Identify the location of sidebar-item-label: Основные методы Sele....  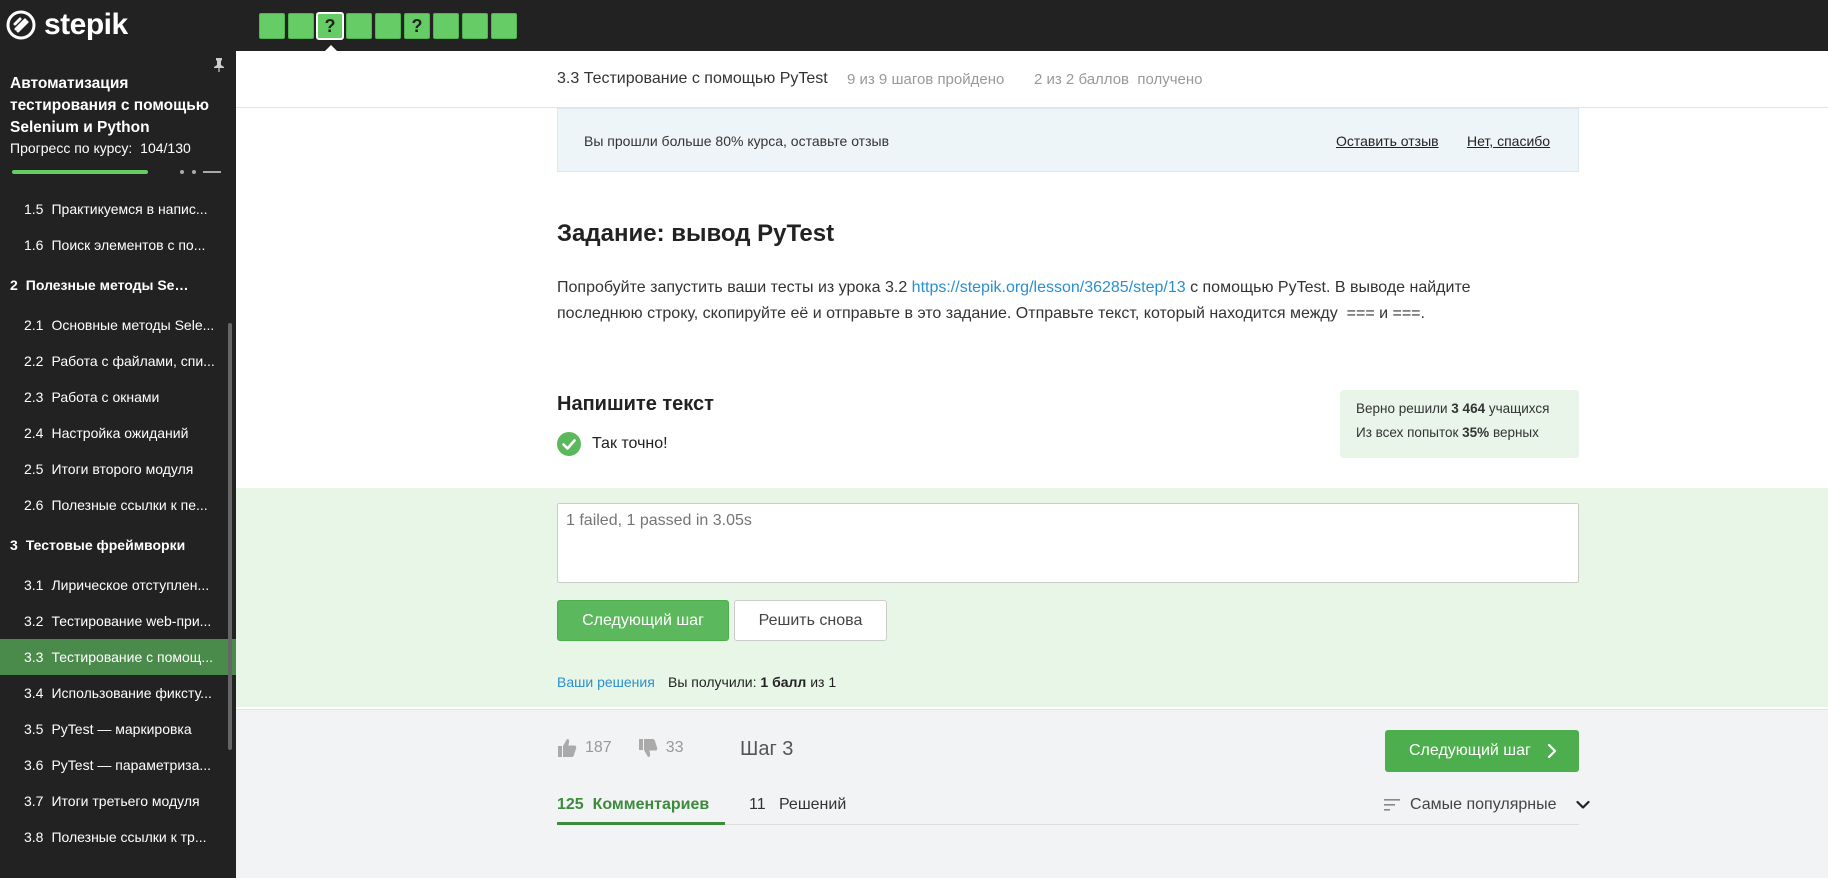
(133, 325).